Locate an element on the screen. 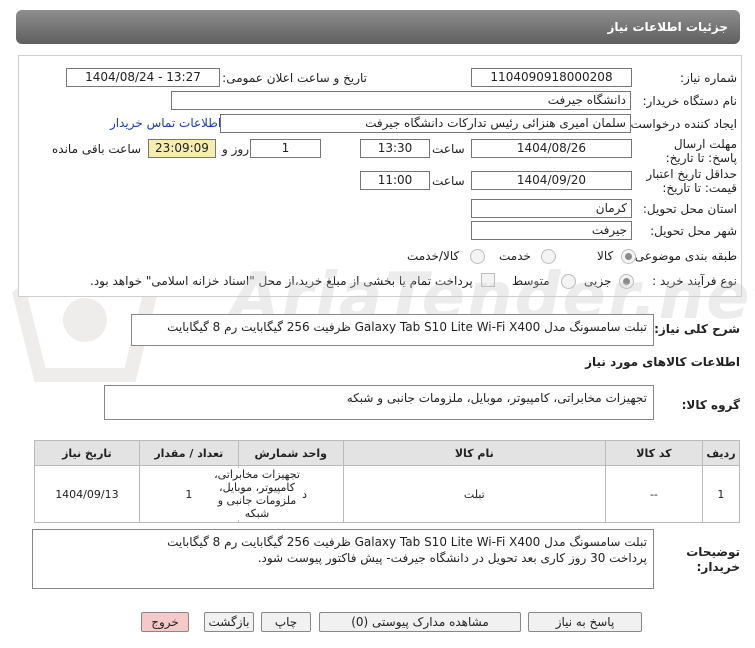 The image size is (755, 648). validity-time-field: 11:00 is located at coordinates (395, 180).